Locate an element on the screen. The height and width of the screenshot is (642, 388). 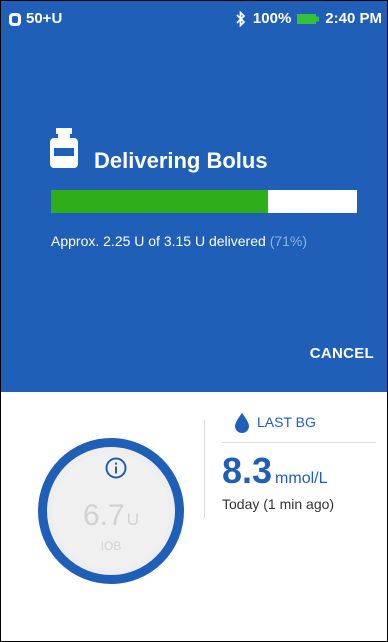
clock: 2:40 PM is located at coordinates (353, 18).